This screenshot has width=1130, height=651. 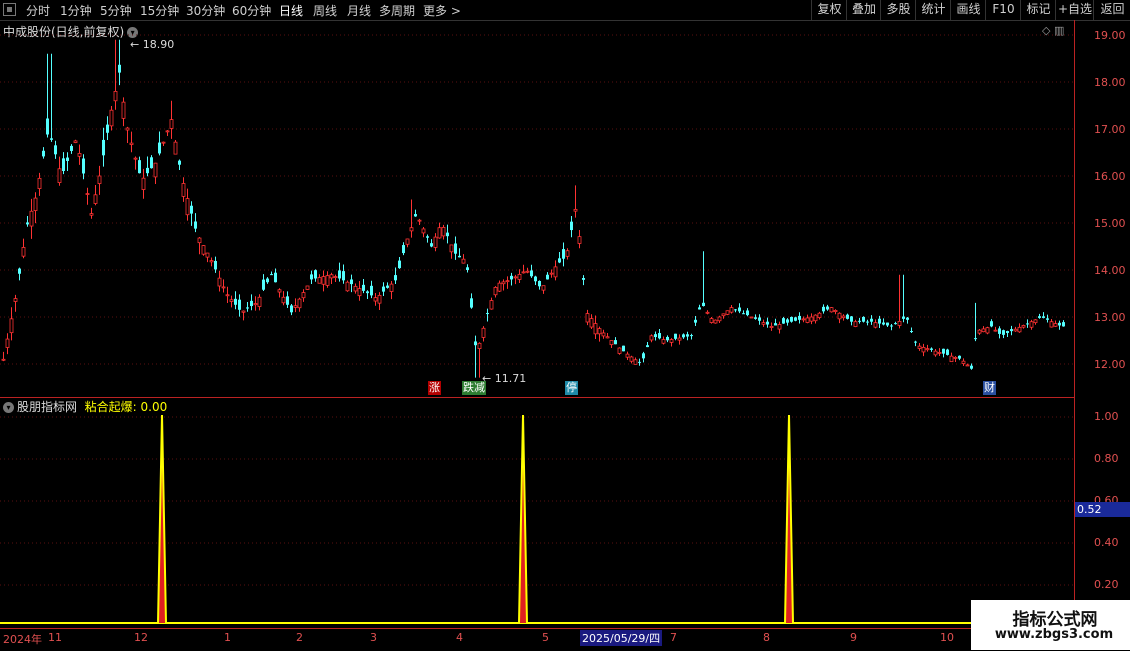 I want to click on period-tab-6: 日线, so click(x=291, y=10).